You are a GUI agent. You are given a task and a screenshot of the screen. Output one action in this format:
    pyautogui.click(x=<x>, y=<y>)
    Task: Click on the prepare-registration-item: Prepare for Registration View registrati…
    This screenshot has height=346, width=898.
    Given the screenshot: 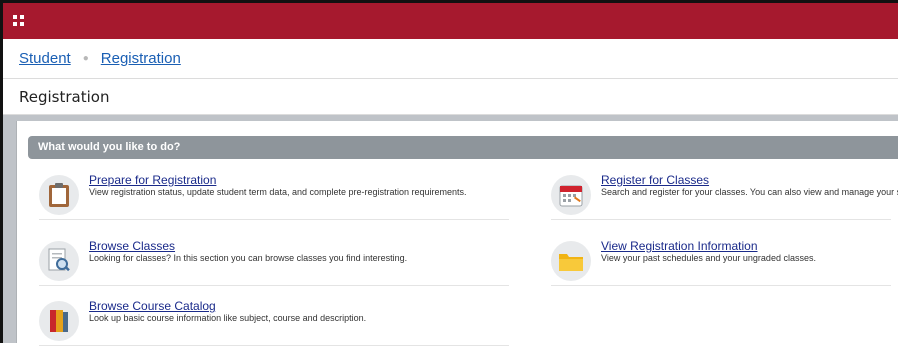 What is the action you would take?
    pyautogui.click(x=274, y=195)
    